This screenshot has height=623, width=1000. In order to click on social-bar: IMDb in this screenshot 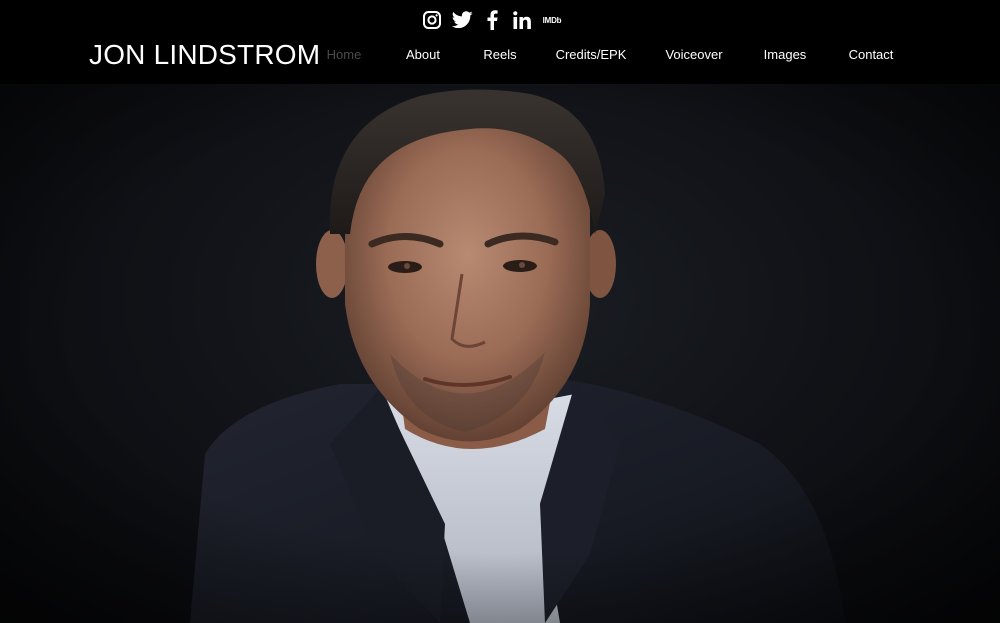, I will do `click(496, 20)`.